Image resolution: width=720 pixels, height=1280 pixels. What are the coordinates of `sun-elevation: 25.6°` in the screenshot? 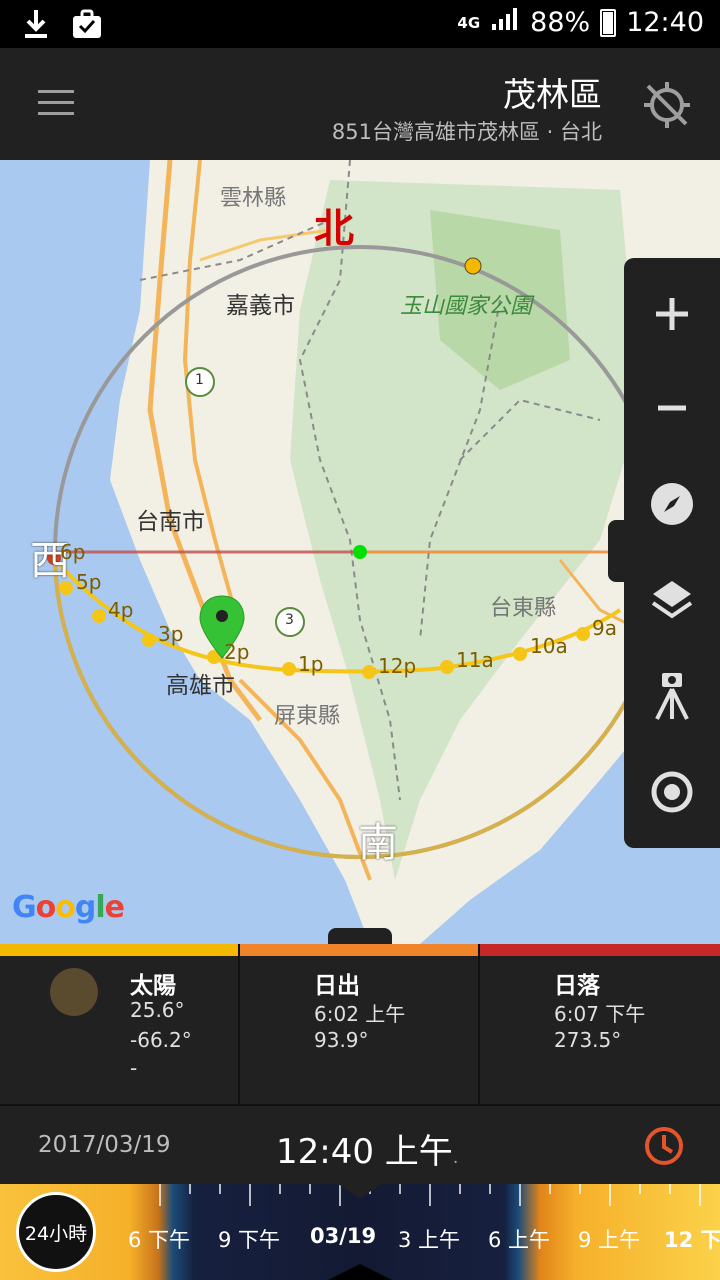 It's located at (157, 1010).